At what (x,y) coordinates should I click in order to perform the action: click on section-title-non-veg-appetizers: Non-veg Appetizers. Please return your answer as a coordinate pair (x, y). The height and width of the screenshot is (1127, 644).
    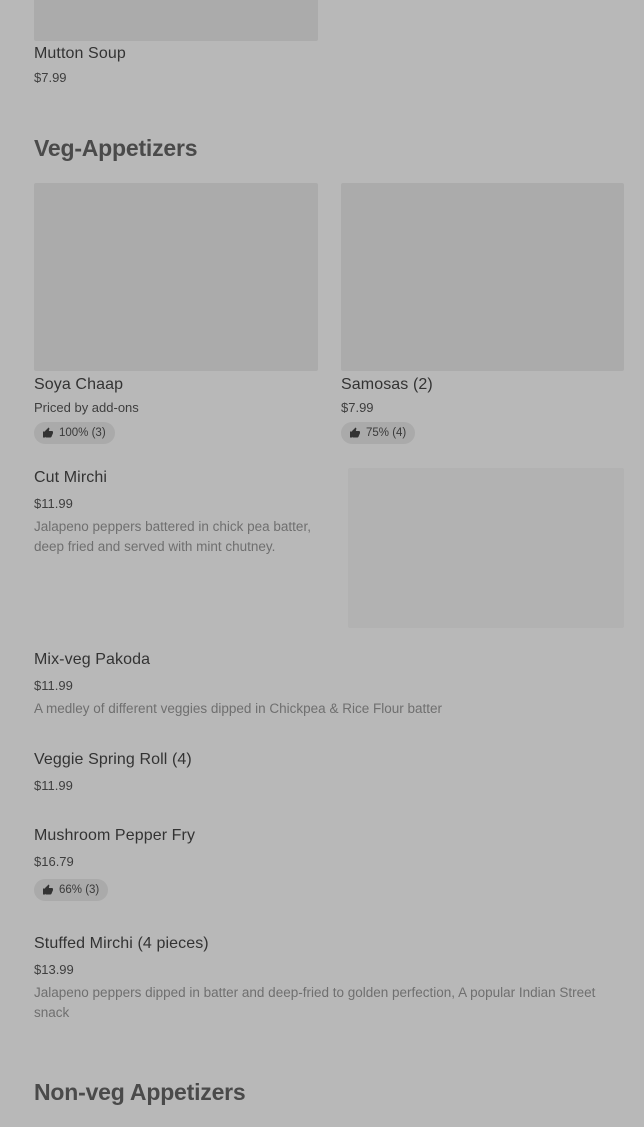
    Looking at the image, I should click on (140, 1092).